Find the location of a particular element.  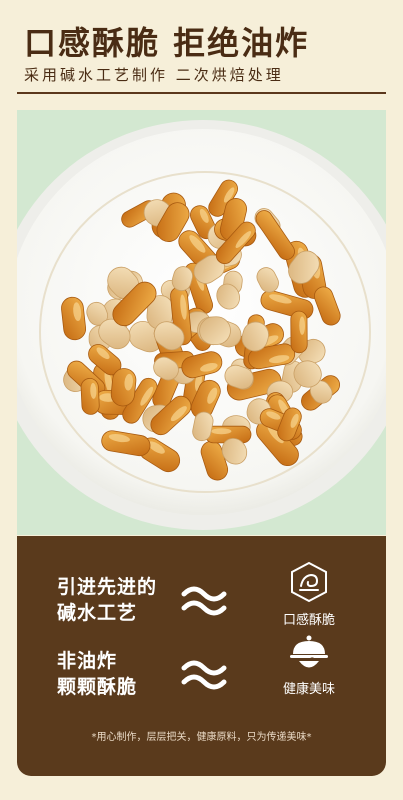

crisp-wave-icon is located at coordinates (309, 582).